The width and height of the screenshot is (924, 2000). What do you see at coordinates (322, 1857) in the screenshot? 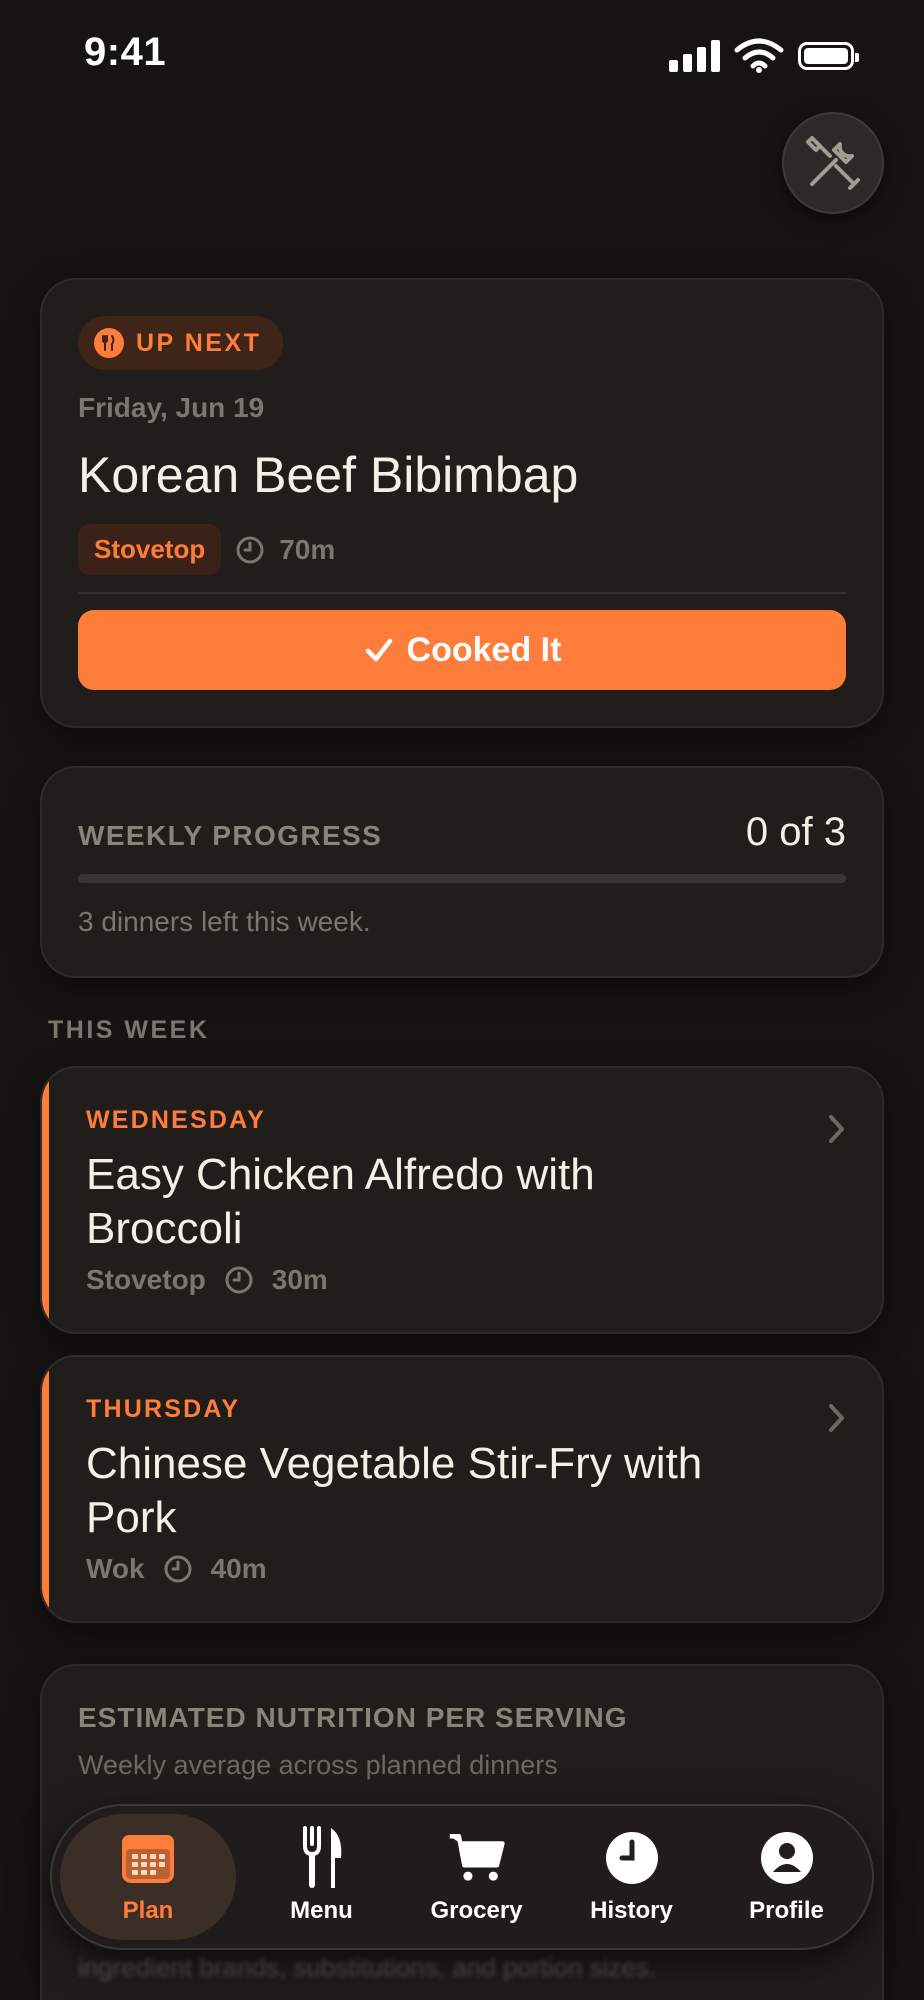
I see `fork-knife-icon` at bounding box center [322, 1857].